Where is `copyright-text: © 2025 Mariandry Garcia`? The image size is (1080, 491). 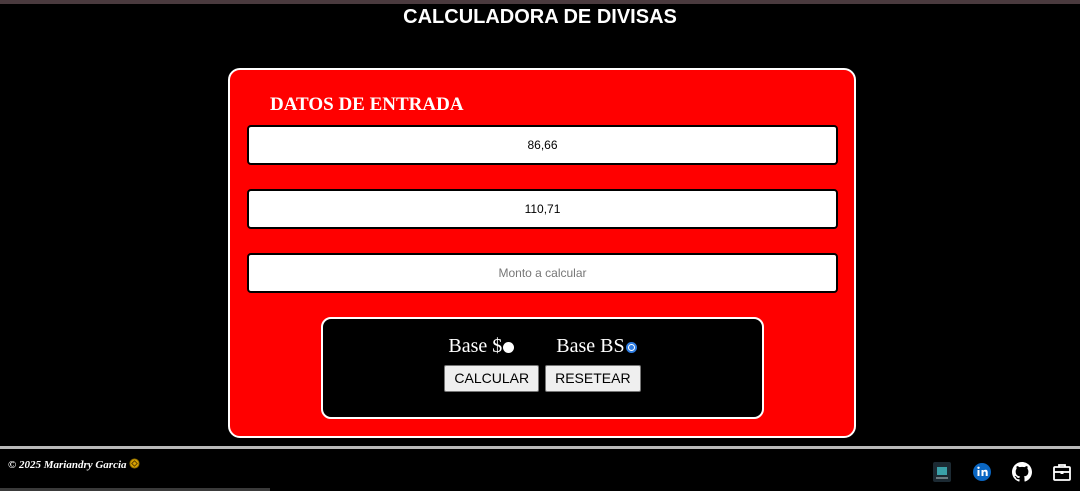
copyright-text: © 2025 Mariandry Garcia is located at coordinates (74, 464).